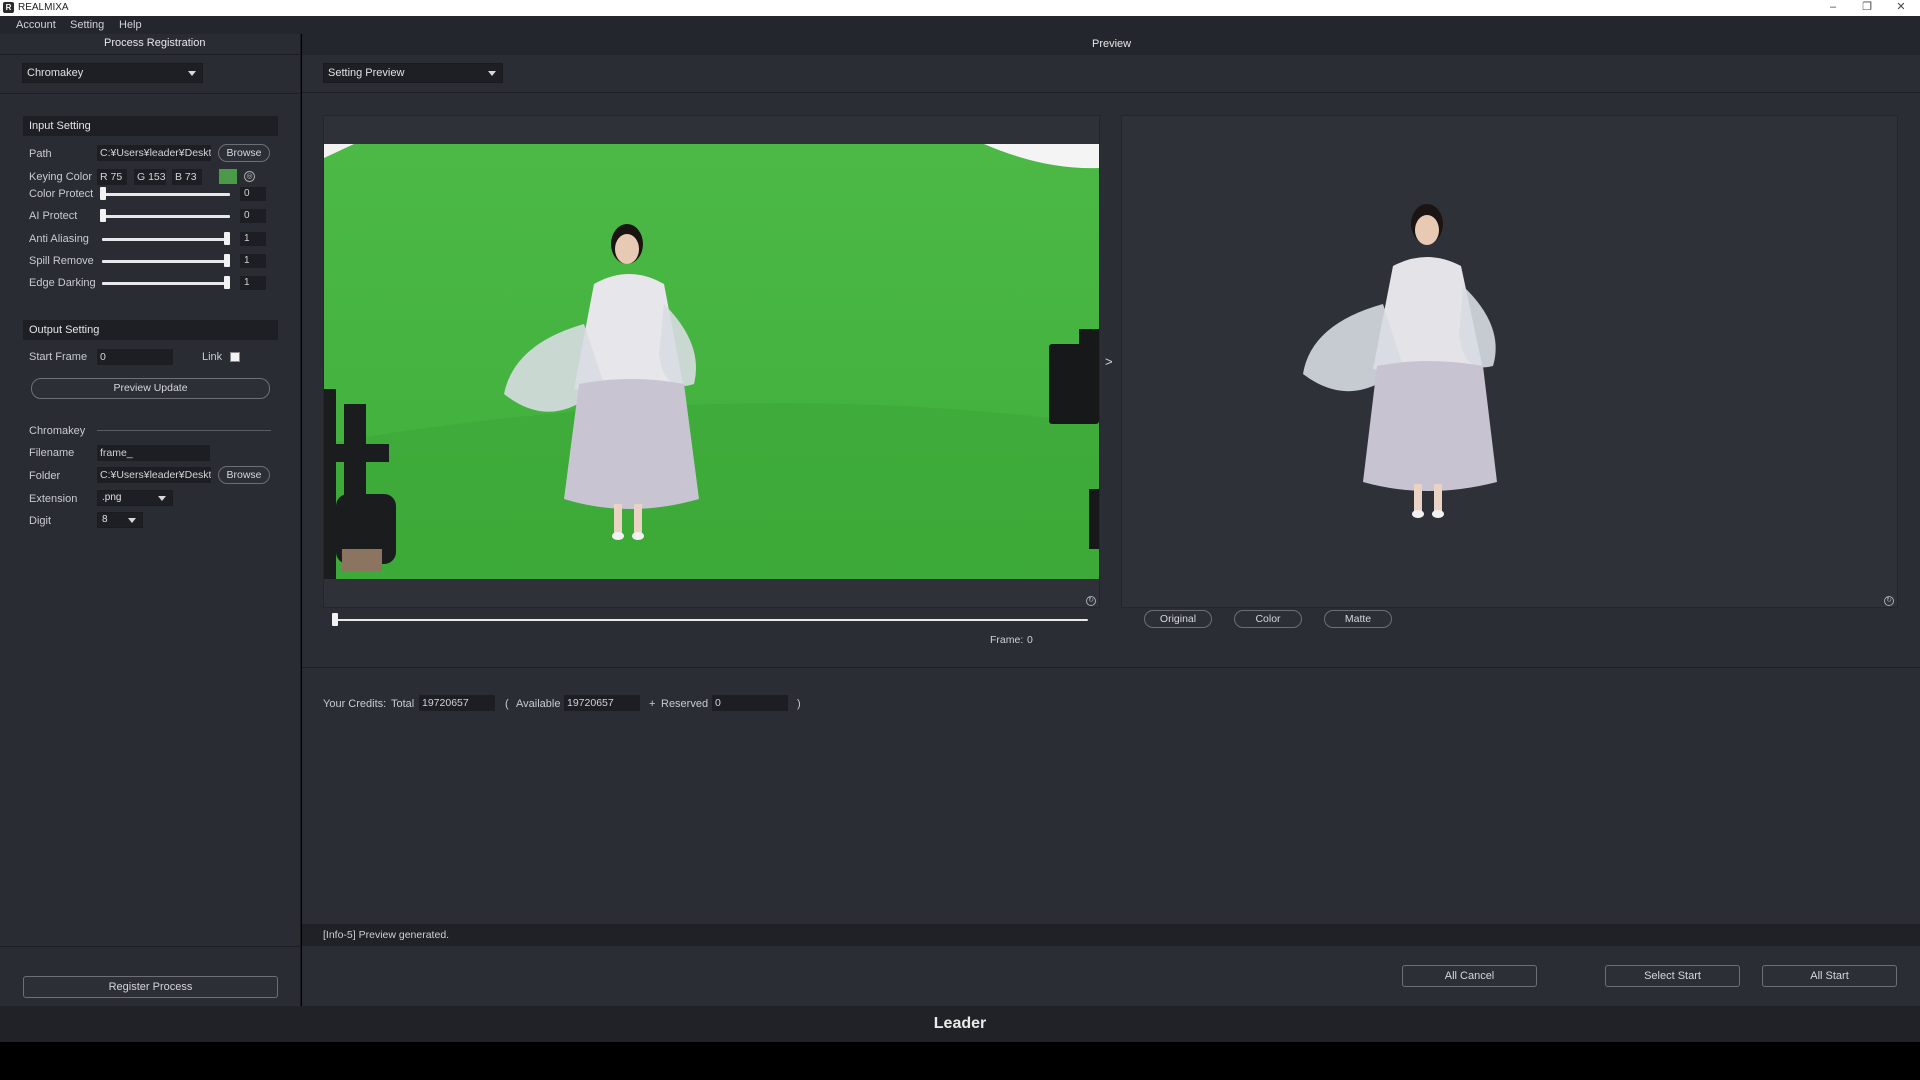 The height and width of the screenshot is (1080, 1920). I want to click on frame-slider-thumb, so click(335, 619).